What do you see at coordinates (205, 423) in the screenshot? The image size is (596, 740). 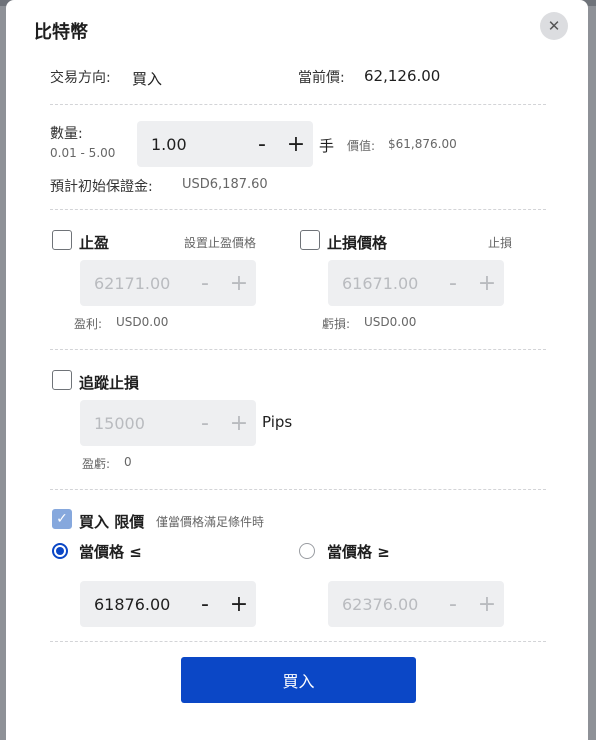 I see `trailing-stop-minus-button: -` at bounding box center [205, 423].